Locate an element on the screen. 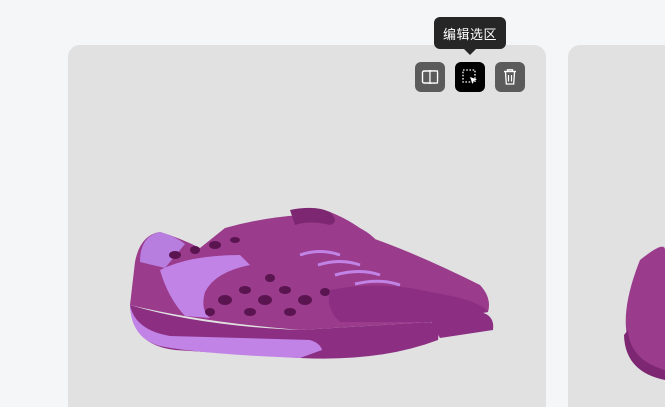  selection-cursor-icon is located at coordinates (469, 76).